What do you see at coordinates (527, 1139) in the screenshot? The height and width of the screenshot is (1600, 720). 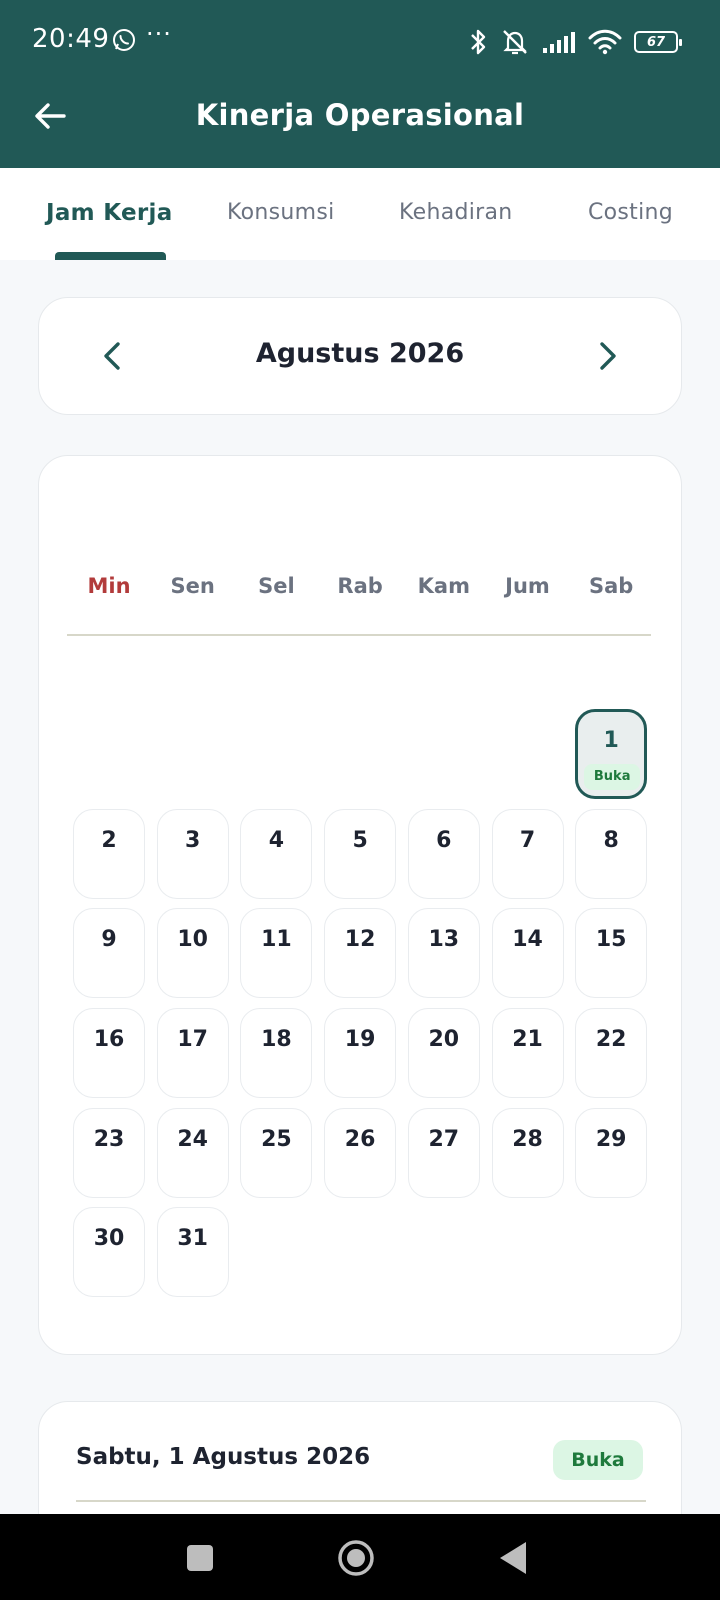 I see `day-number: 28` at bounding box center [527, 1139].